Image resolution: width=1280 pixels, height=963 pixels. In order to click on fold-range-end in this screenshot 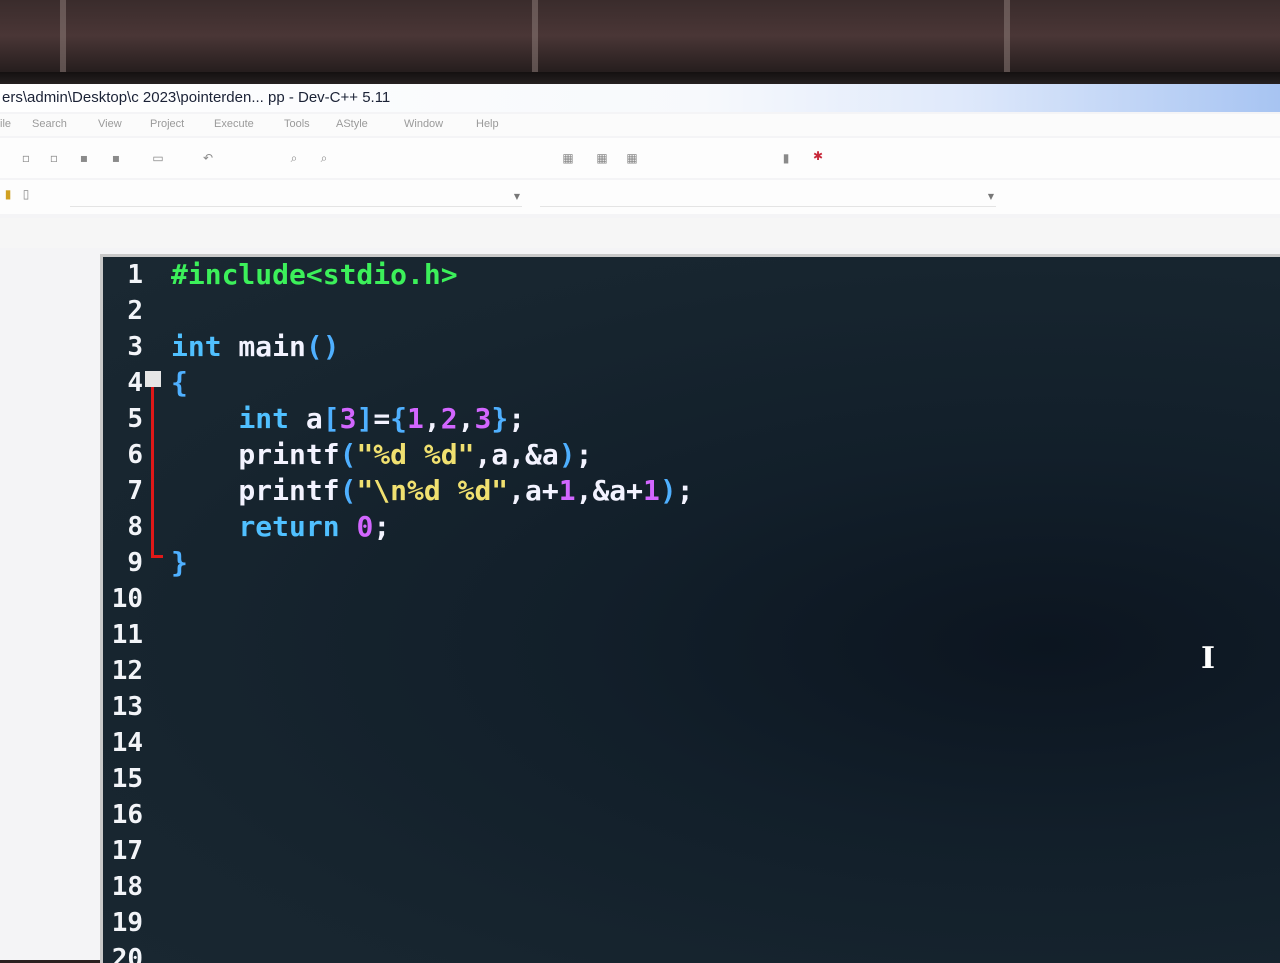, I will do `click(157, 556)`.